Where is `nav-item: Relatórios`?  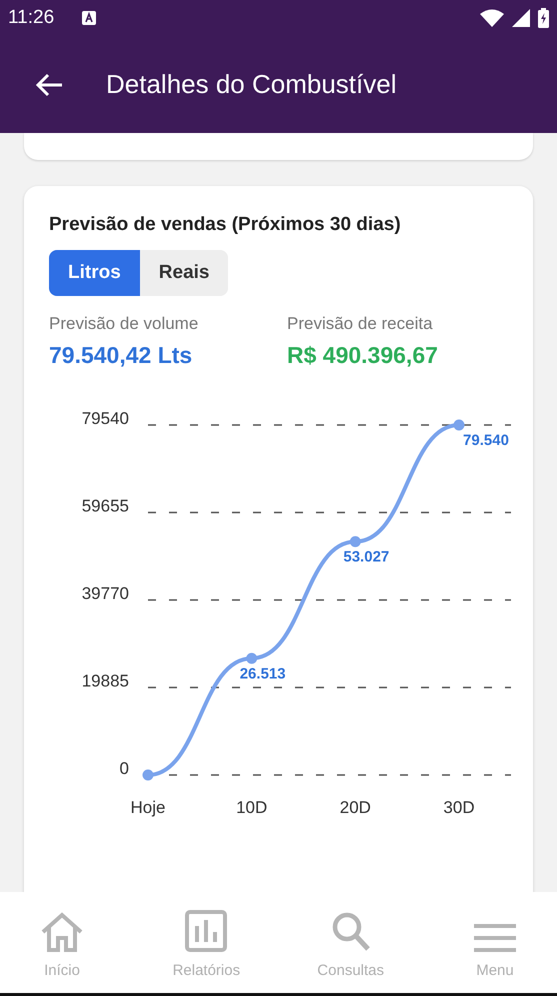
nav-item: Relatórios is located at coordinates (206, 942).